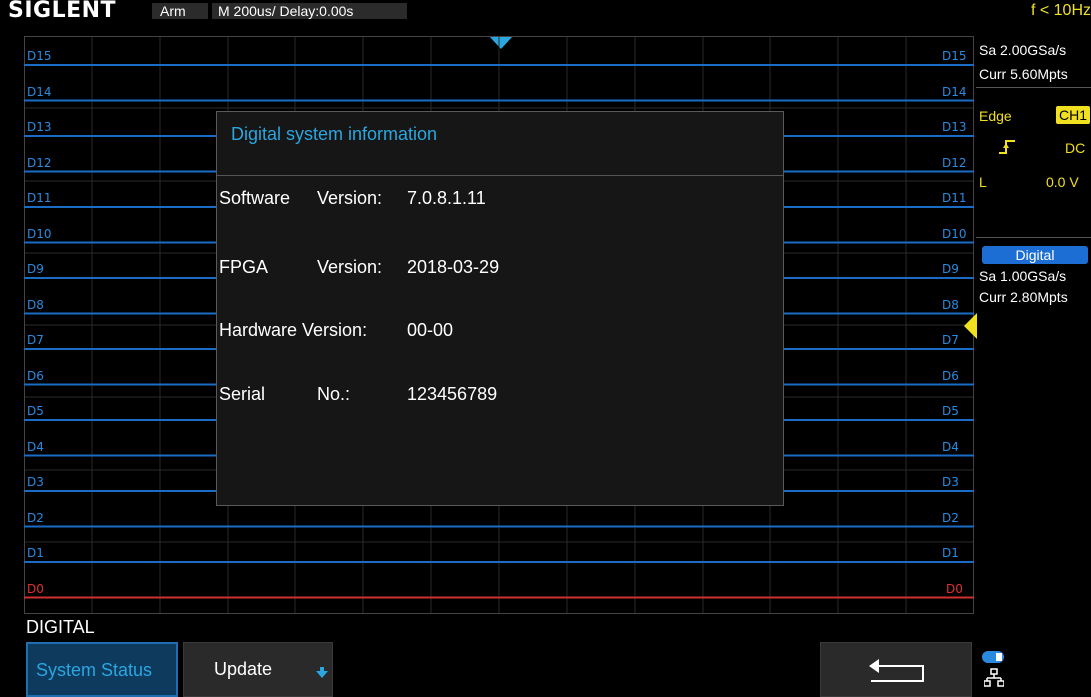  I want to click on row-value: 00-00, so click(430, 330).